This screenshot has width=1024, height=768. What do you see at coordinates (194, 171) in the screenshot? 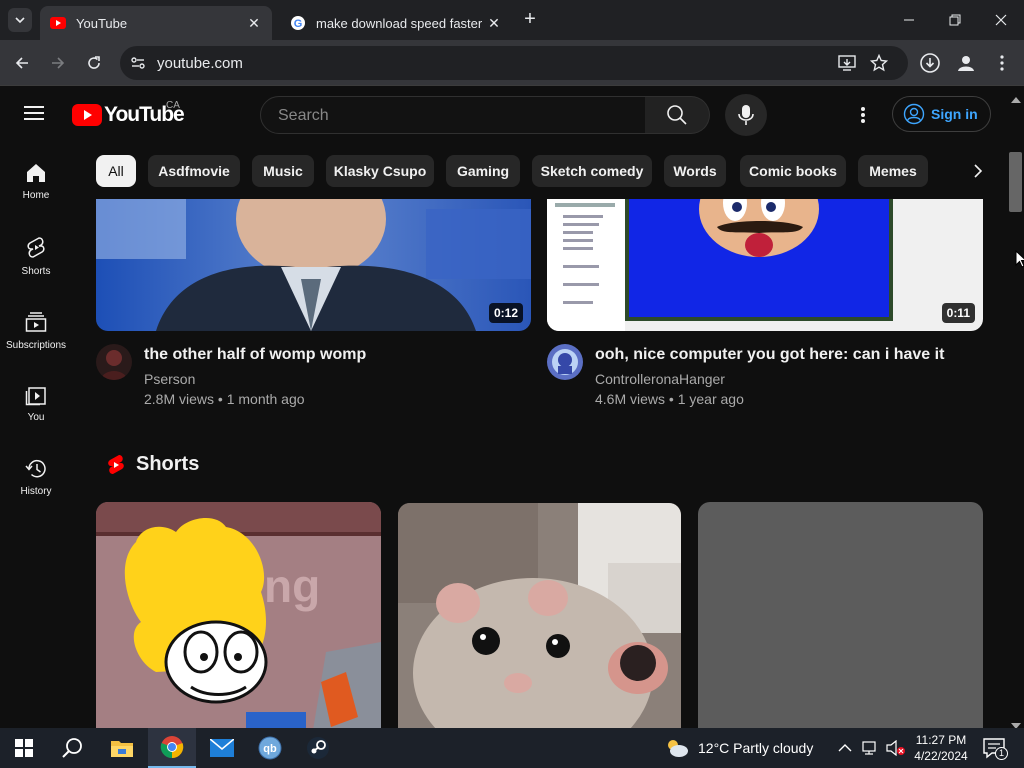
I see `chip-asdfmovie: Asdfmovie` at bounding box center [194, 171].